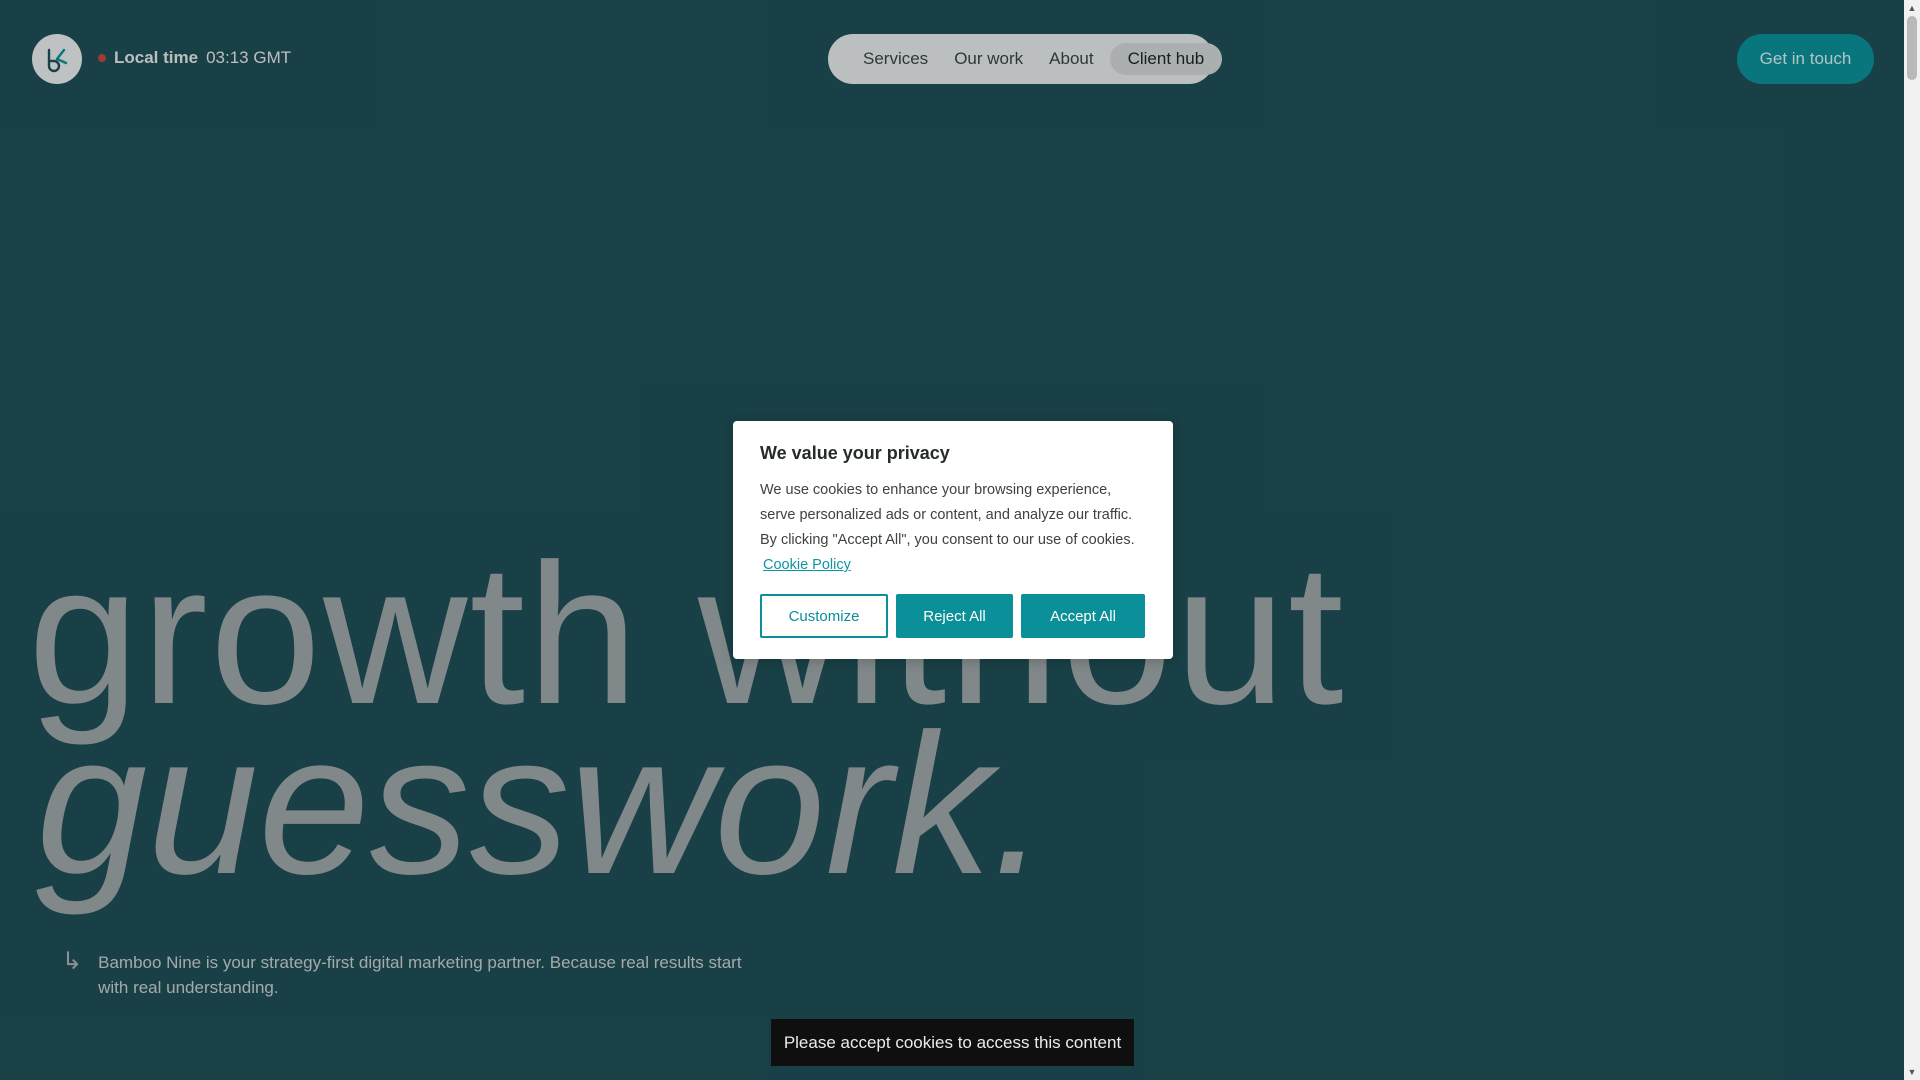  Describe the element at coordinates (988, 59) in the screenshot. I see `nav-our-work: Our work` at that location.